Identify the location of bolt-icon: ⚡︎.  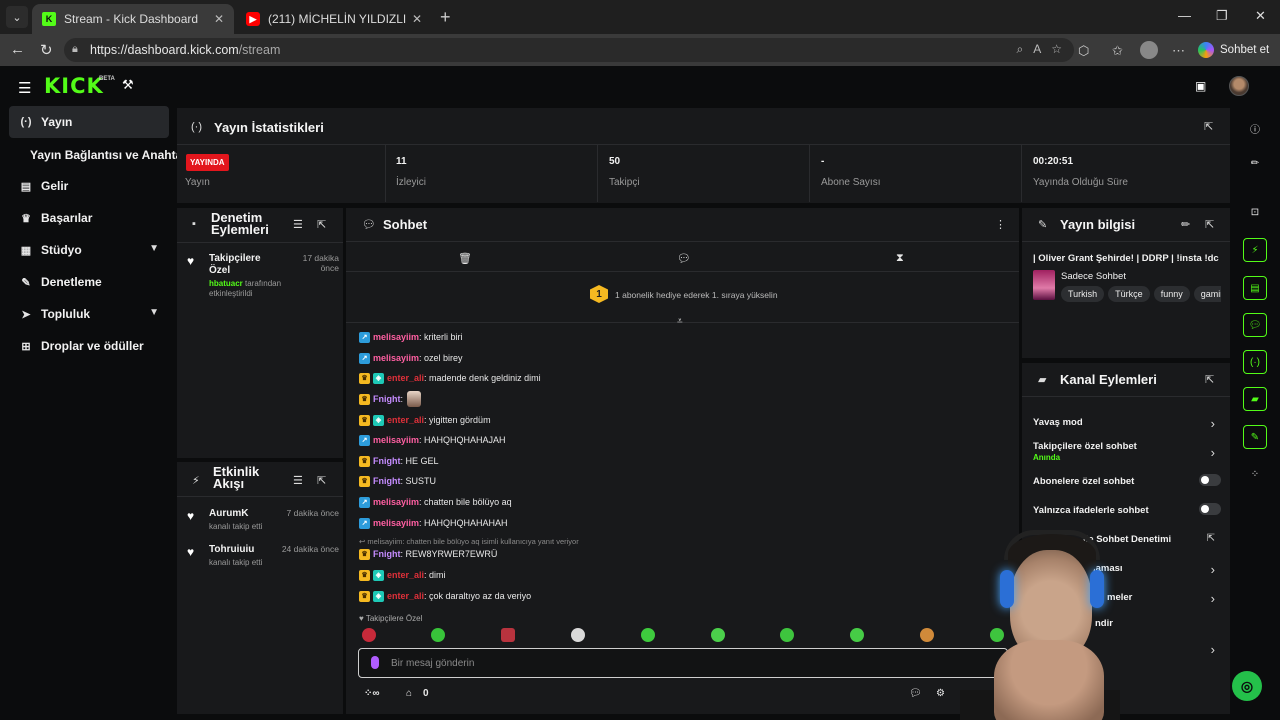
(1255, 250).